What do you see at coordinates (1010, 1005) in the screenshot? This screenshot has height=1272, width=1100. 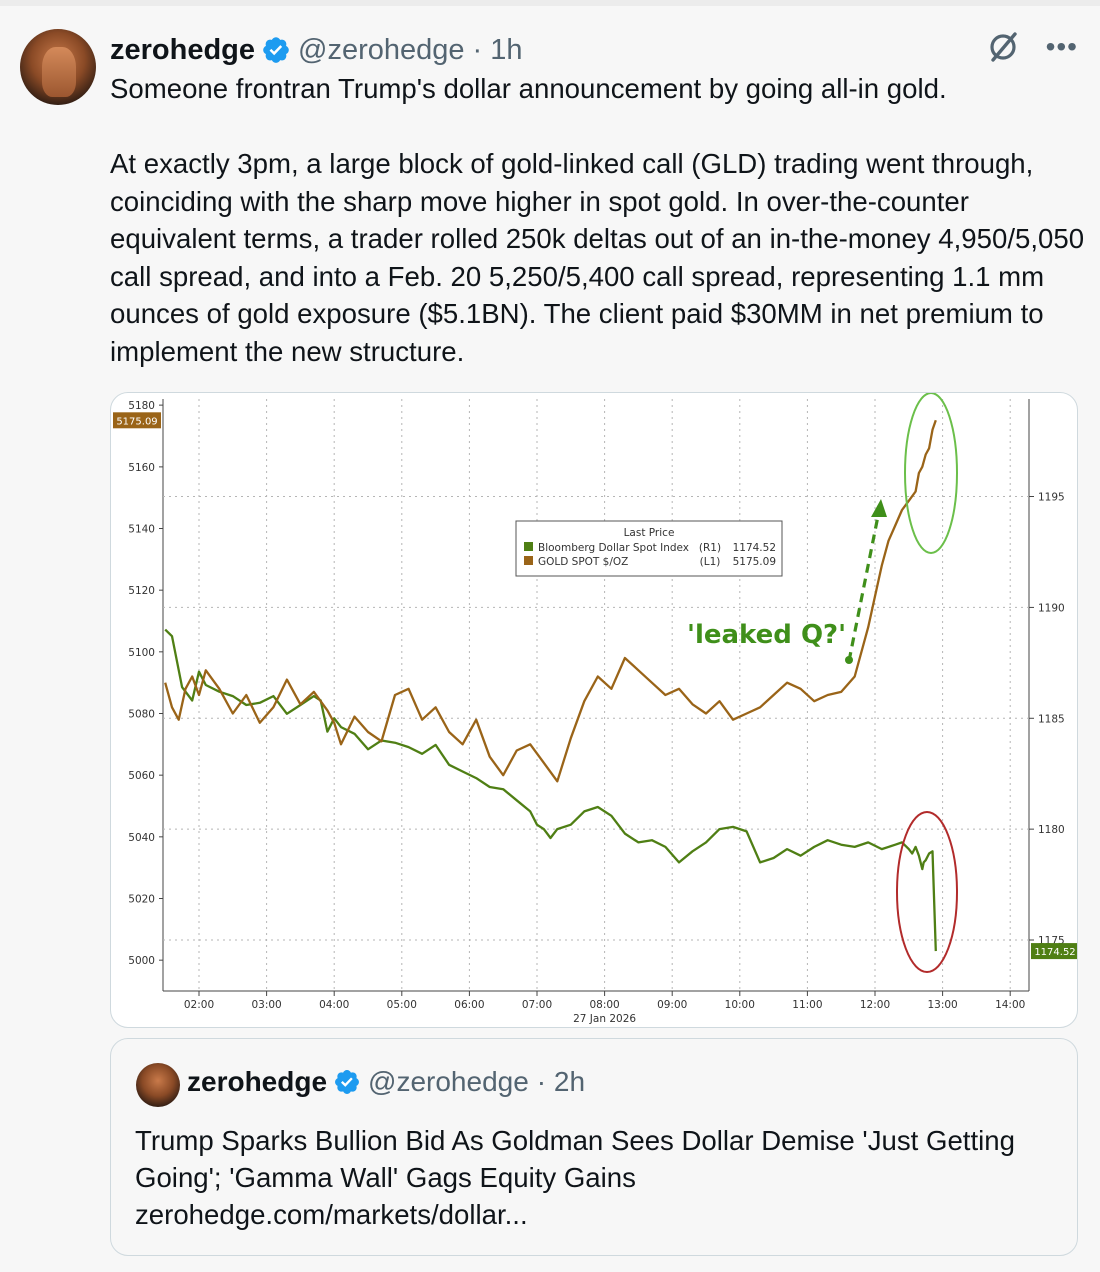 I see `x-tick-label: 14:00` at bounding box center [1010, 1005].